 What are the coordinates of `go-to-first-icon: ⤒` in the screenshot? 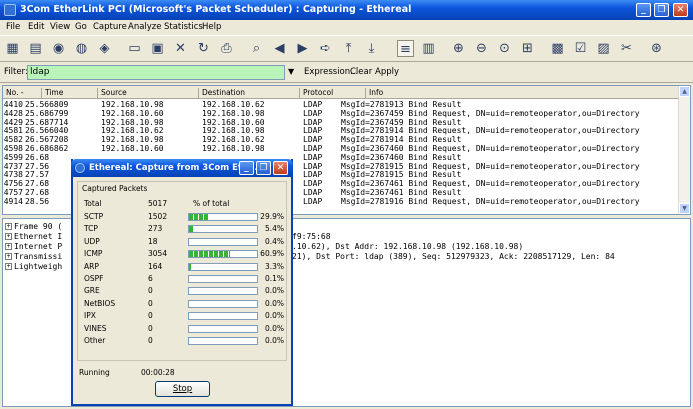 It's located at (348, 48).